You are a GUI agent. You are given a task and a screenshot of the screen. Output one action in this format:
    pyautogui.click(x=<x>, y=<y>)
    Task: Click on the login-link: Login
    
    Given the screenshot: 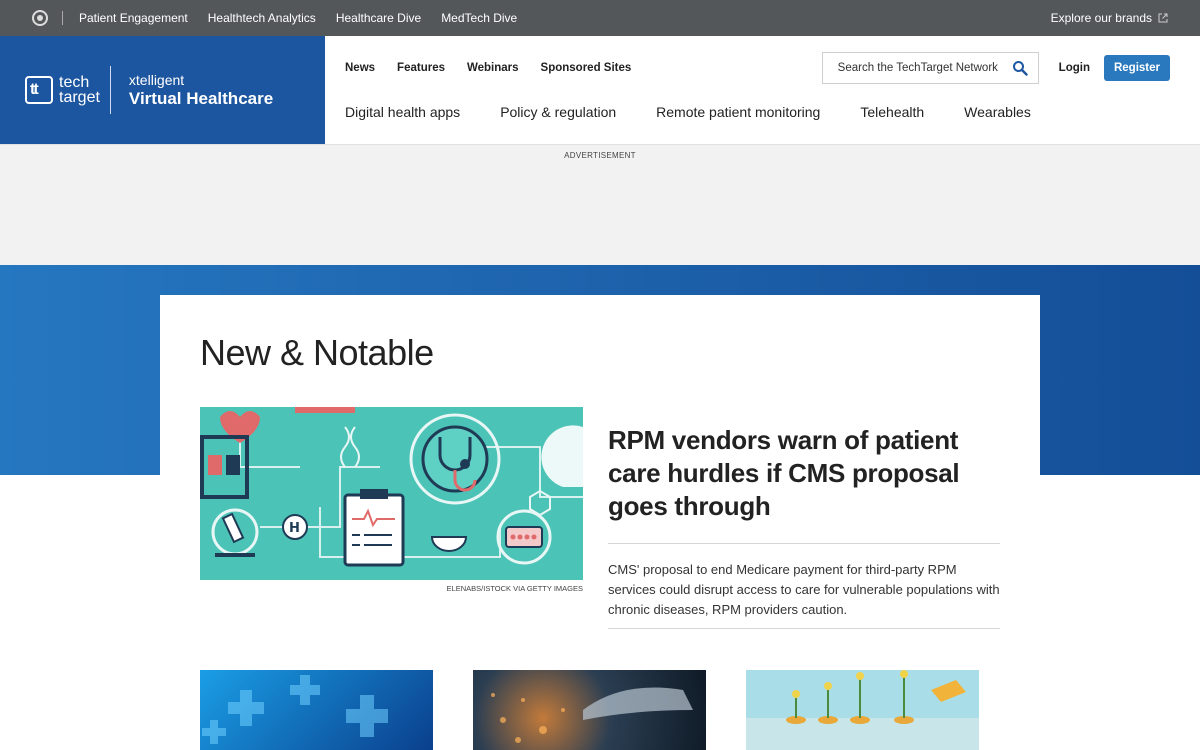 What is the action you would take?
    pyautogui.click(x=1074, y=68)
    